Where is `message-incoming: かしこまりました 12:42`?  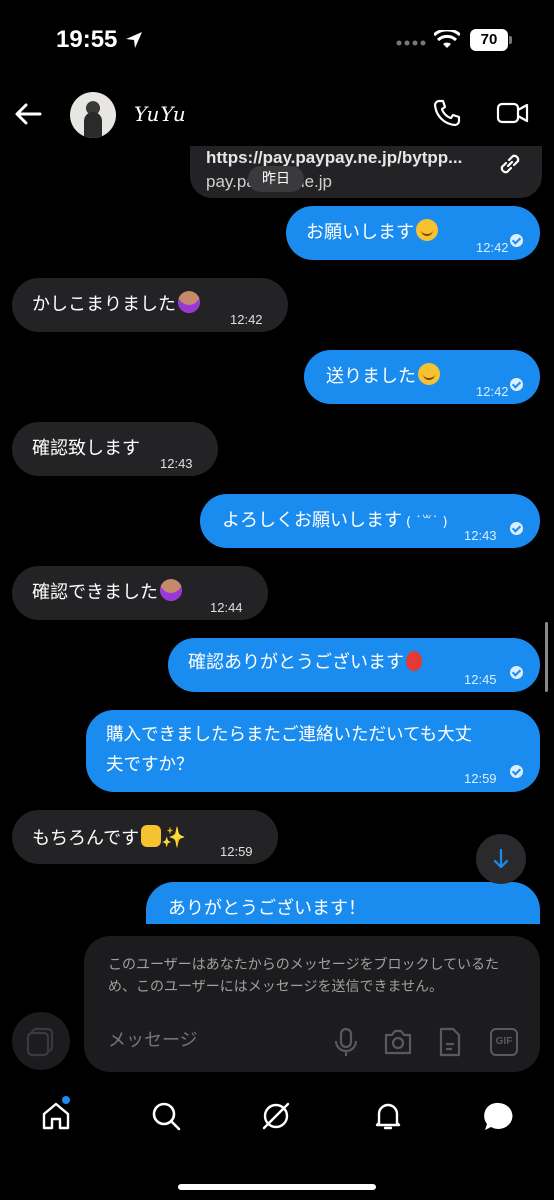
message-incoming: かしこまりました 12:42 is located at coordinates (150, 305).